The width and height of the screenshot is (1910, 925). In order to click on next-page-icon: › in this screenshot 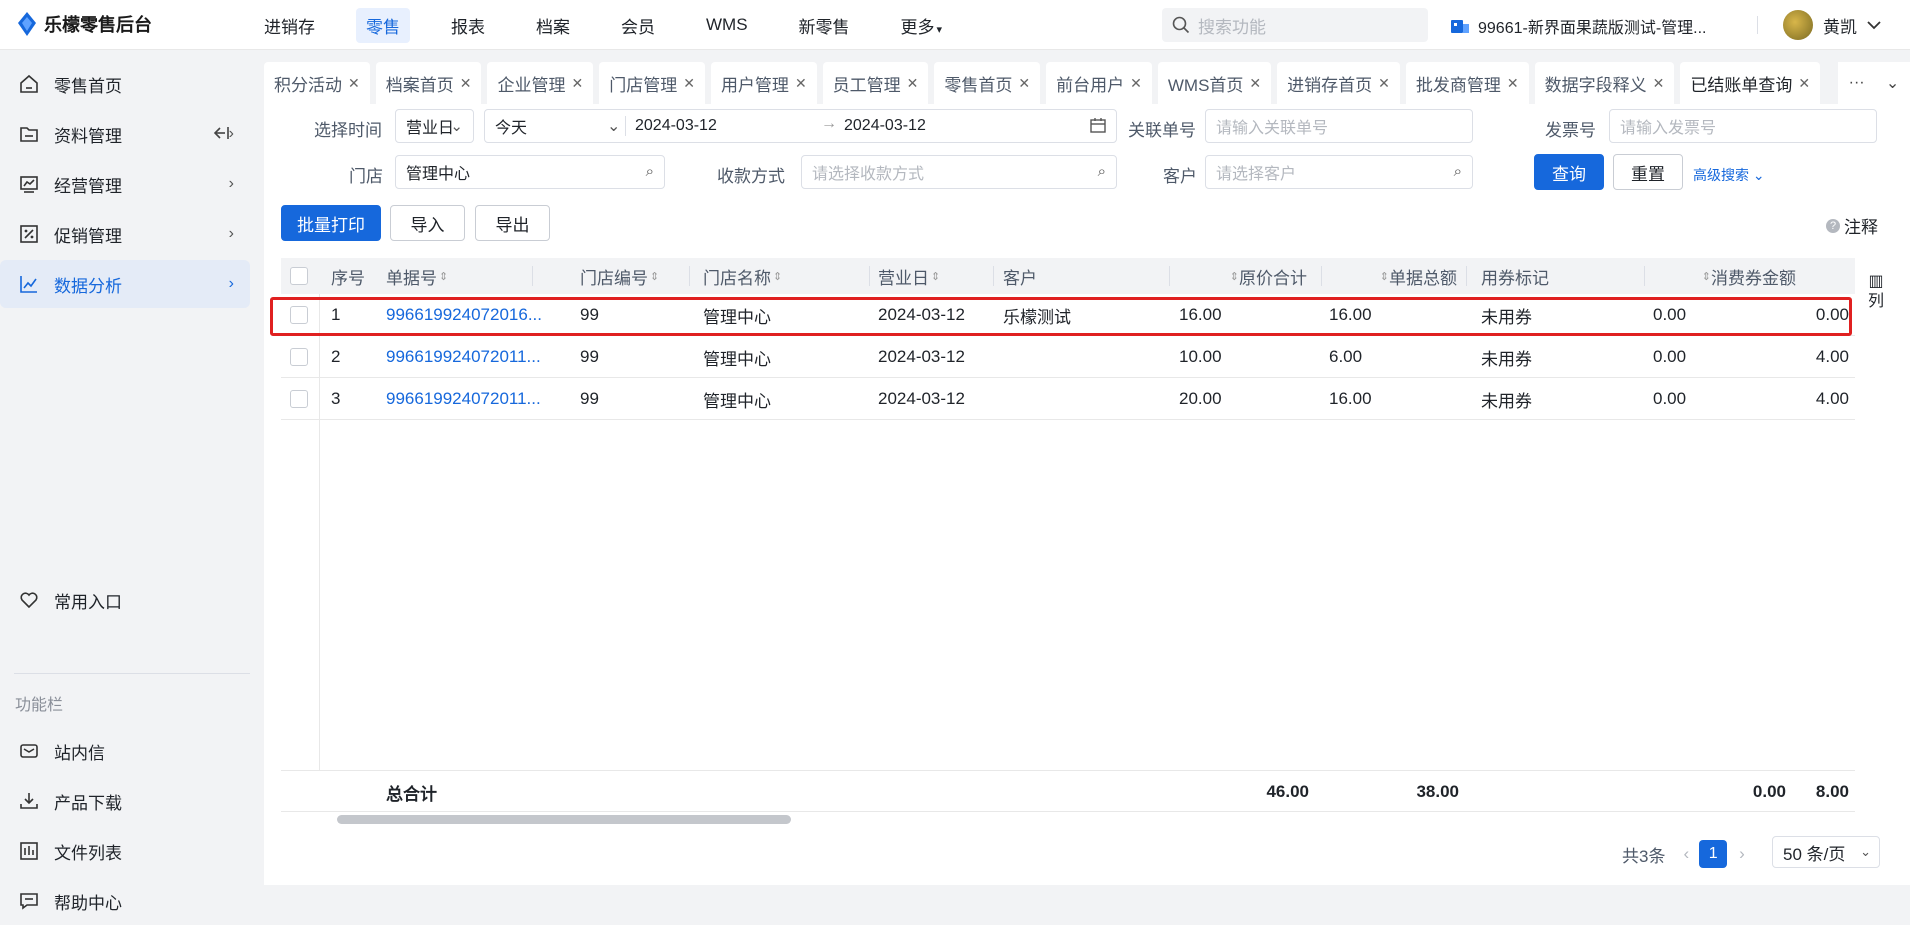, I will do `click(1742, 854)`.